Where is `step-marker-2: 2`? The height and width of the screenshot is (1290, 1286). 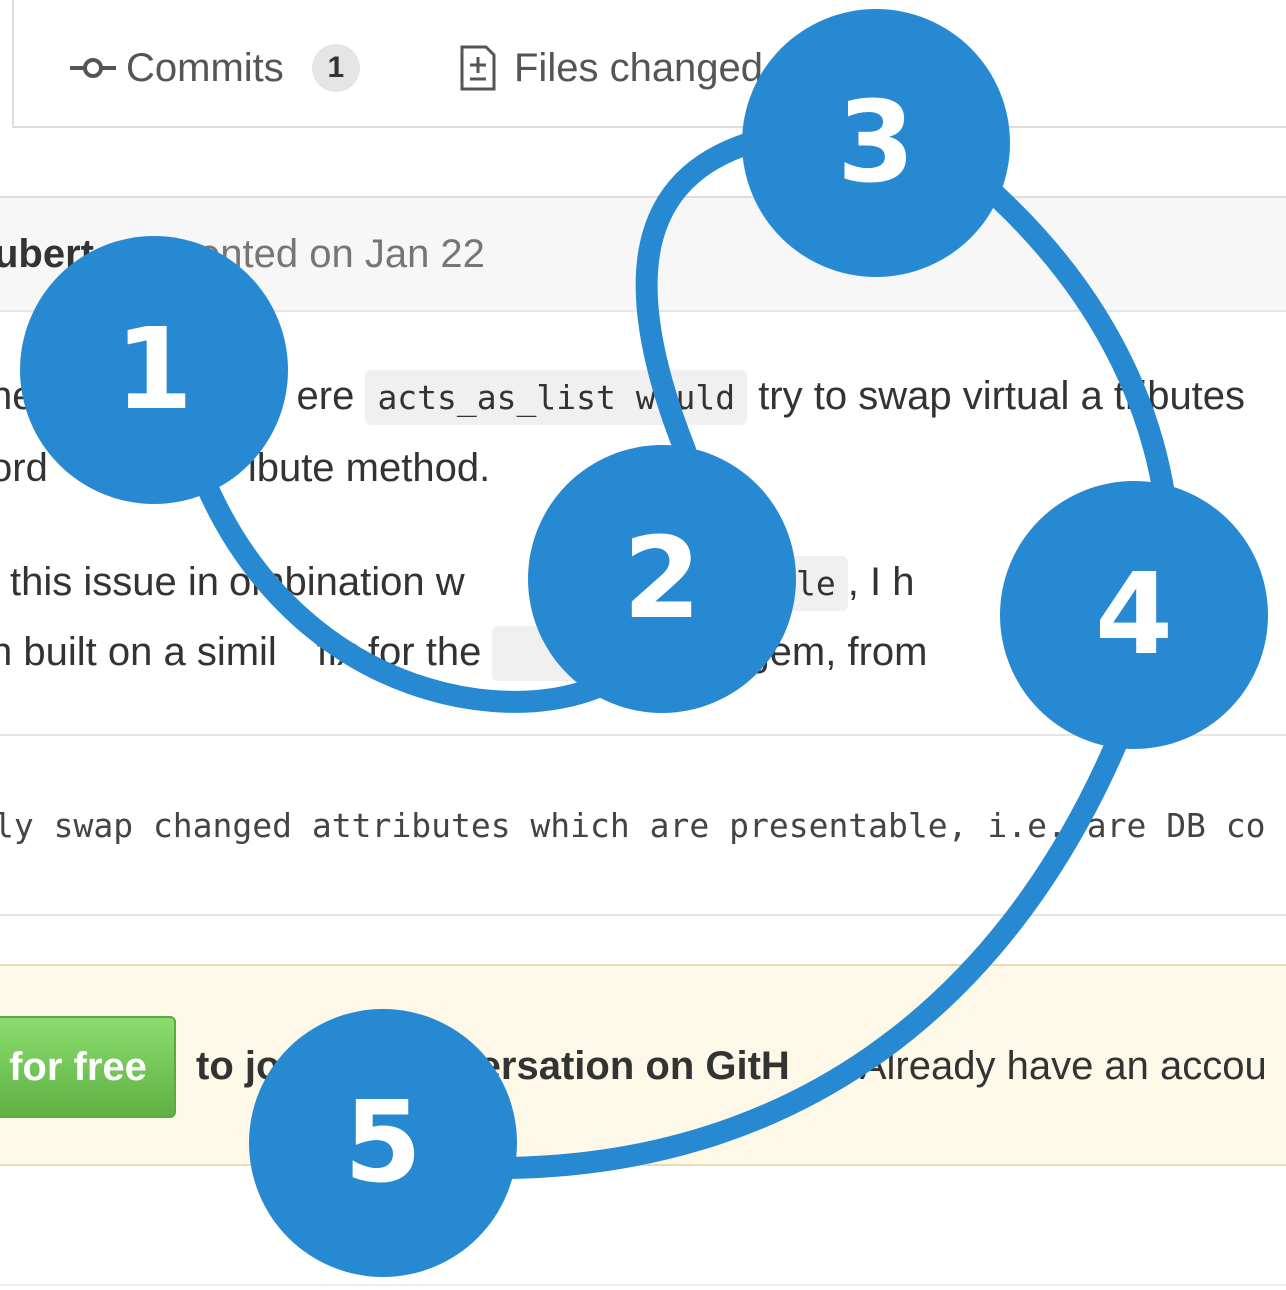
step-marker-2: 2 is located at coordinates (662, 579).